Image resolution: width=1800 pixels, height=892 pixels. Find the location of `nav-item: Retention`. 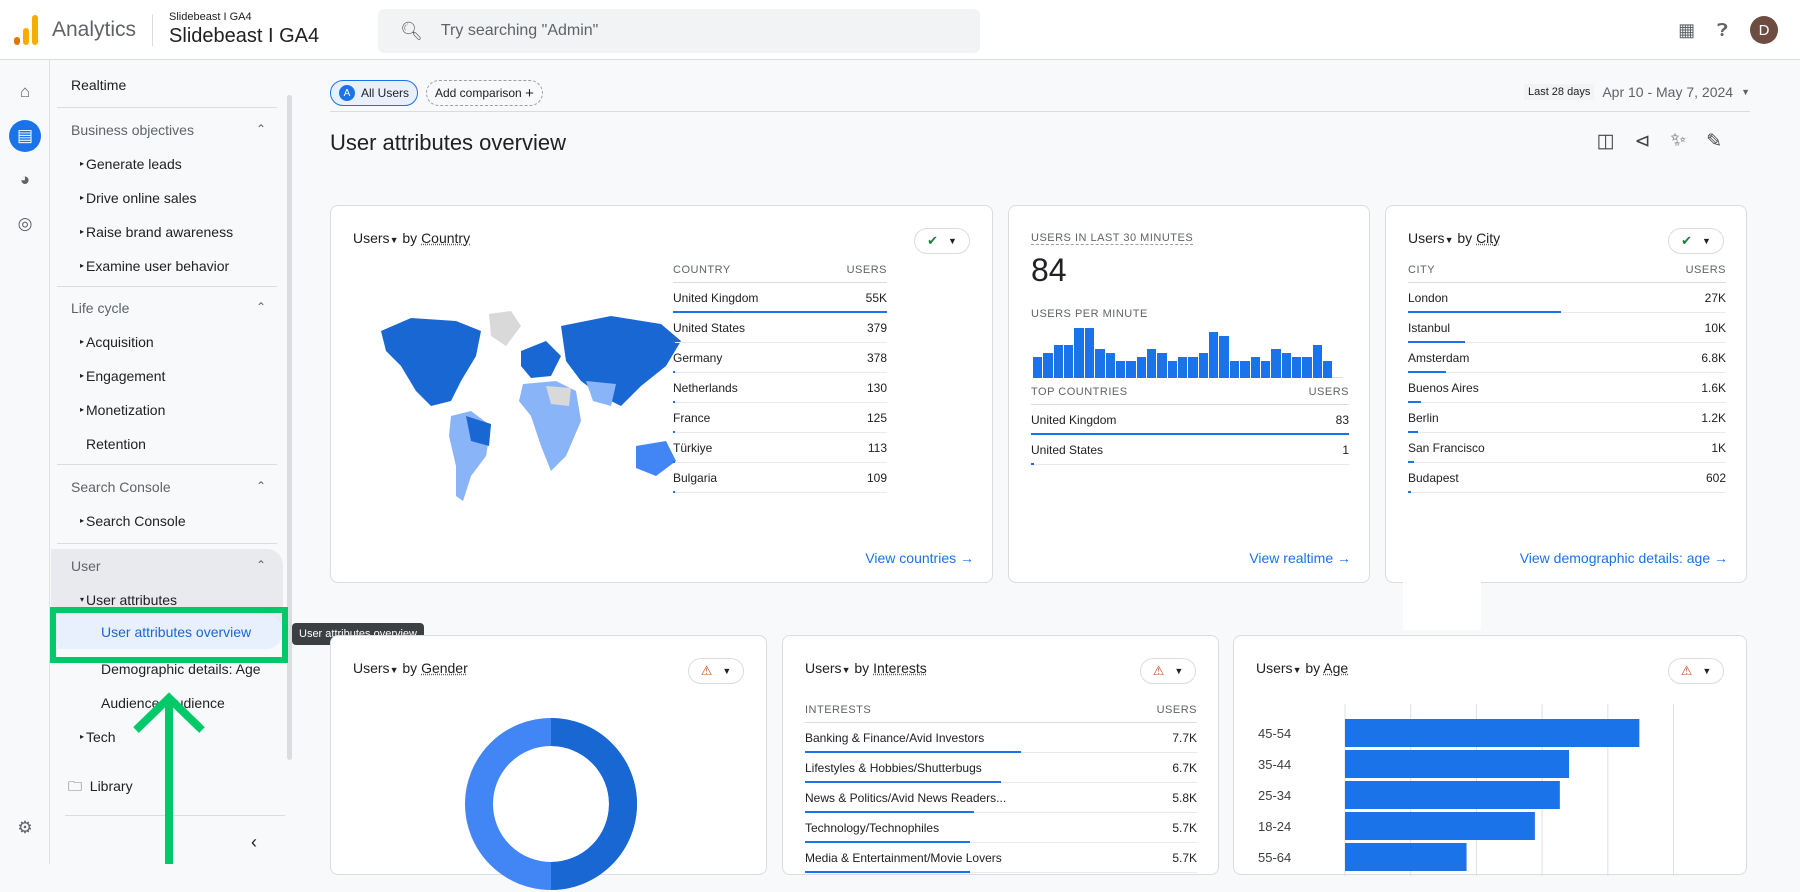

nav-item: Retention is located at coordinates (116, 444).